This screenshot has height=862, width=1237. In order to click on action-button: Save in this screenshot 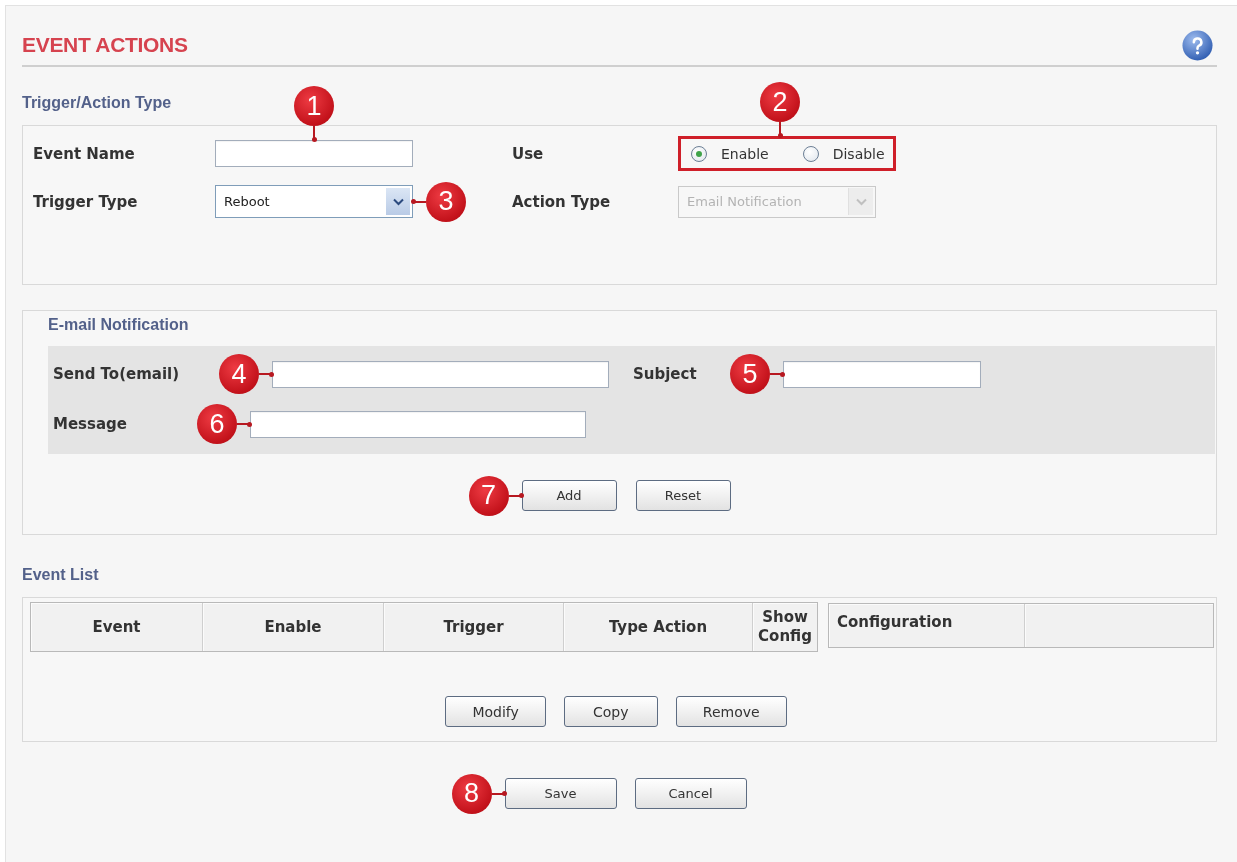, I will do `click(560, 793)`.